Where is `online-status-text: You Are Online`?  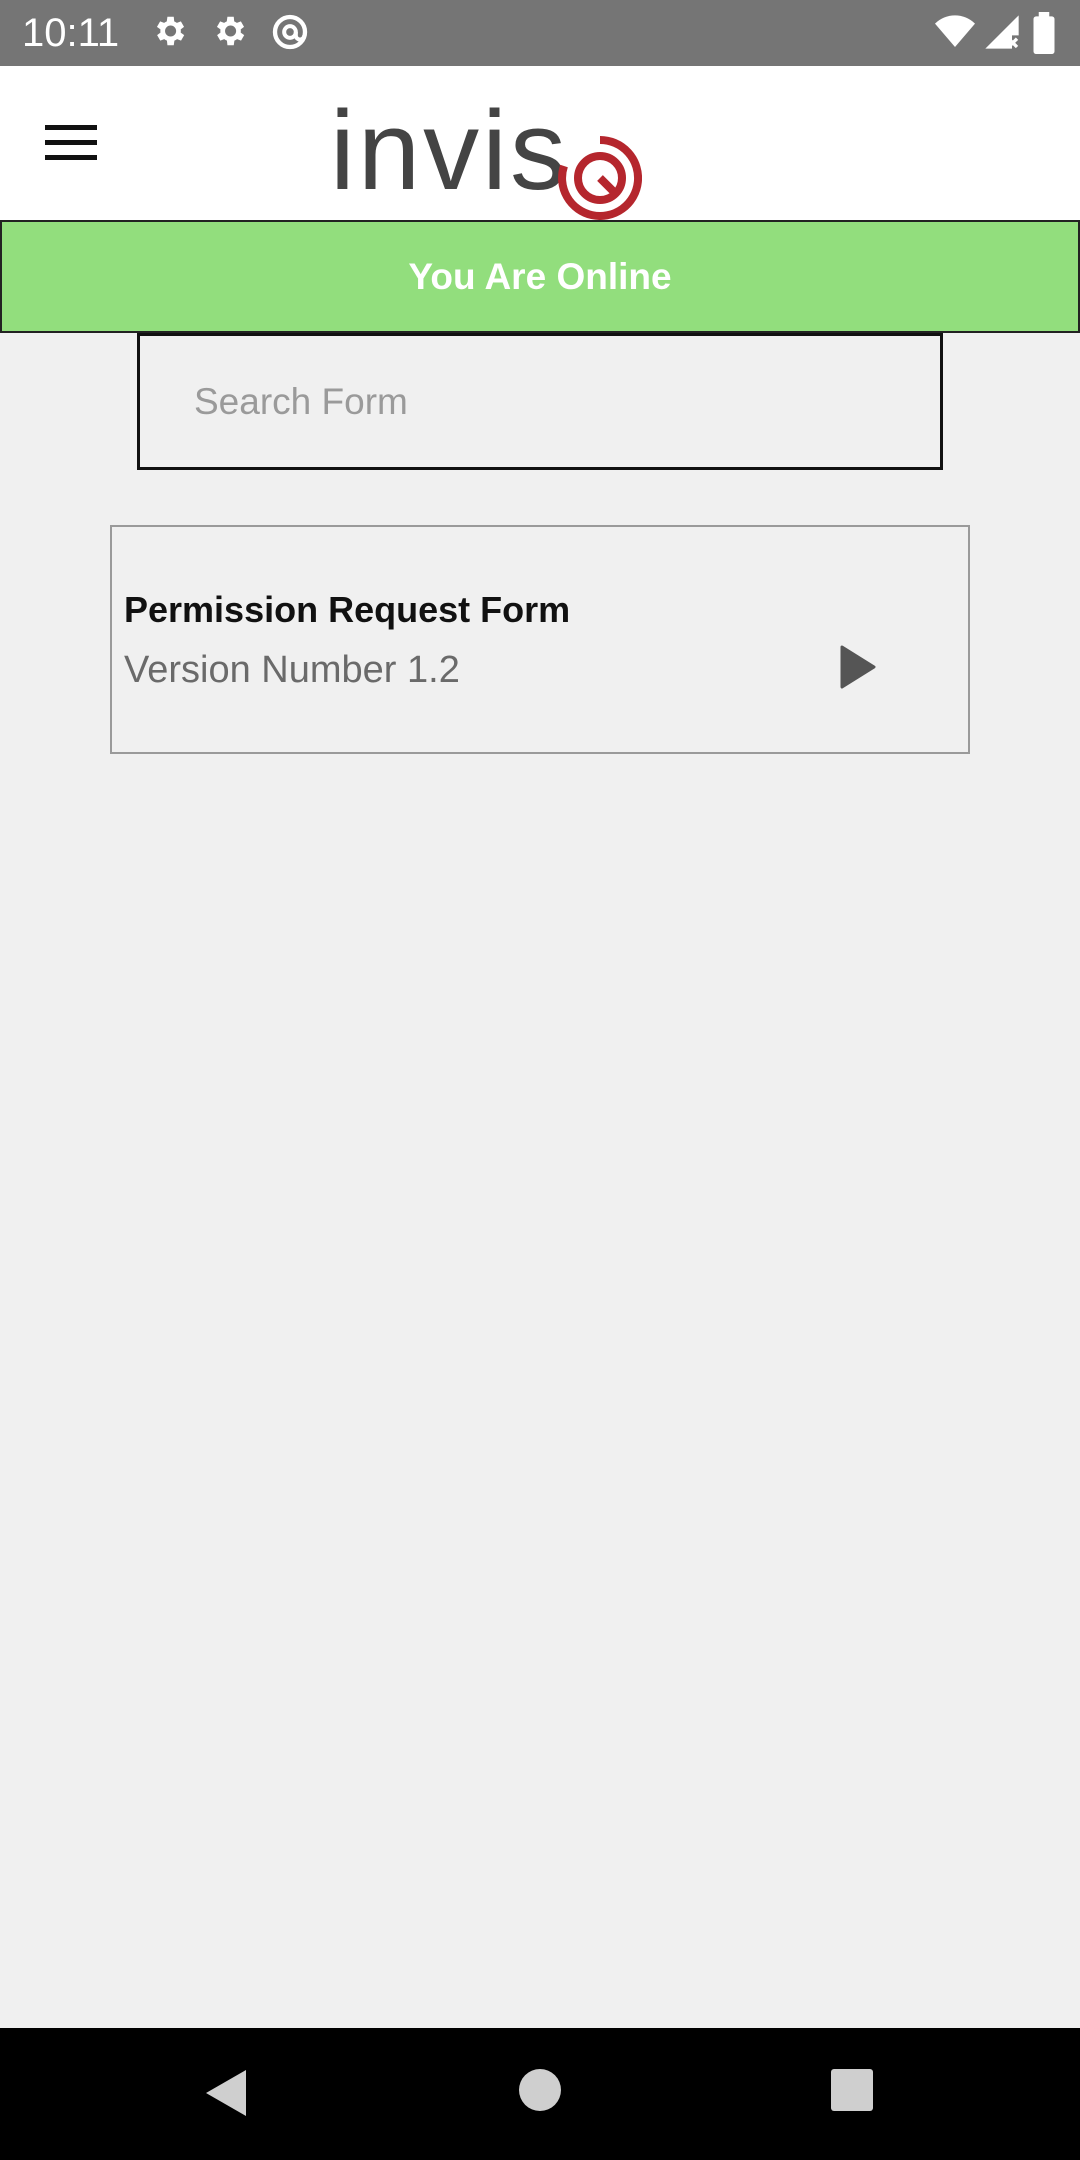
online-status-text: You Are Online is located at coordinates (540, 276).